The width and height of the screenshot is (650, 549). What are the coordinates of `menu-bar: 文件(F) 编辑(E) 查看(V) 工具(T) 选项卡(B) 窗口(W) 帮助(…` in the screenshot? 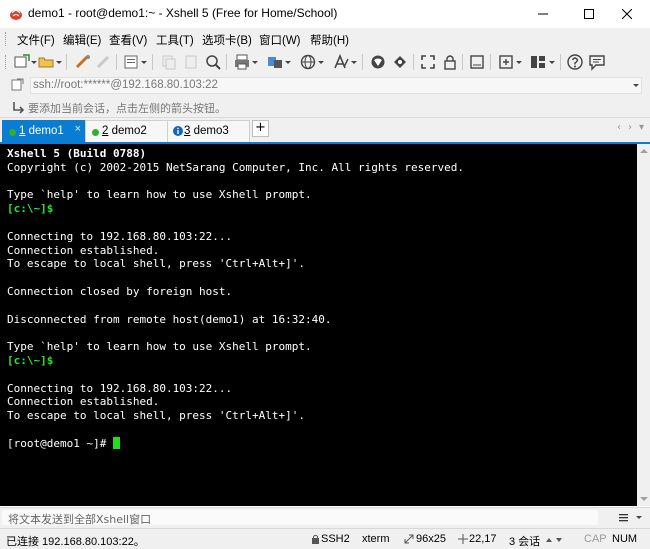 It's located at (325, 39).